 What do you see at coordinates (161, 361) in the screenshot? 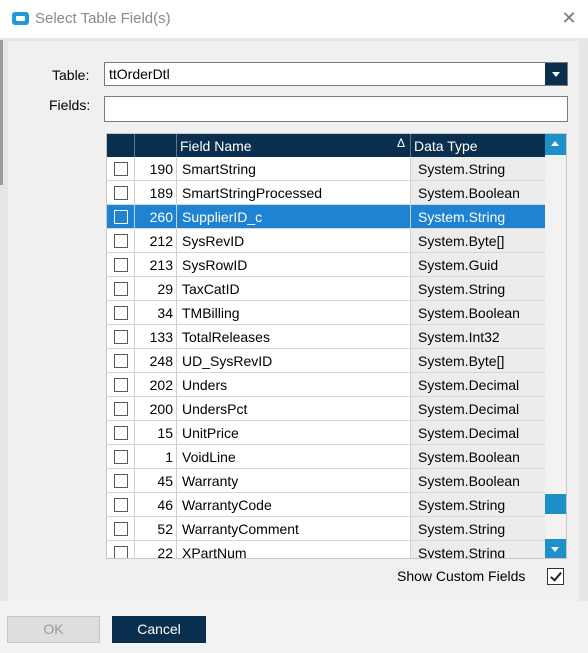
I see `row-field-number: 248` at bounding box center [161, 361].